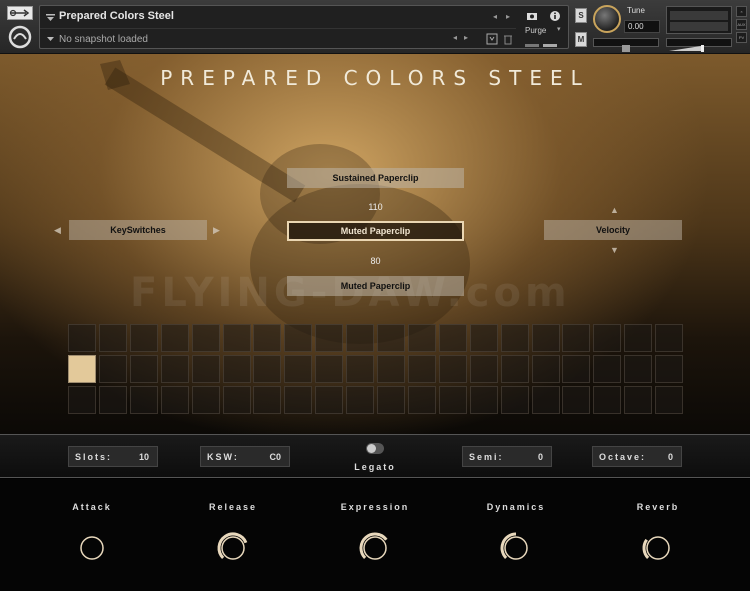 The height and width of the screenshot is (591, 750). I want to click on keyswitch-prev-icon: ◀, so click(57, 230).